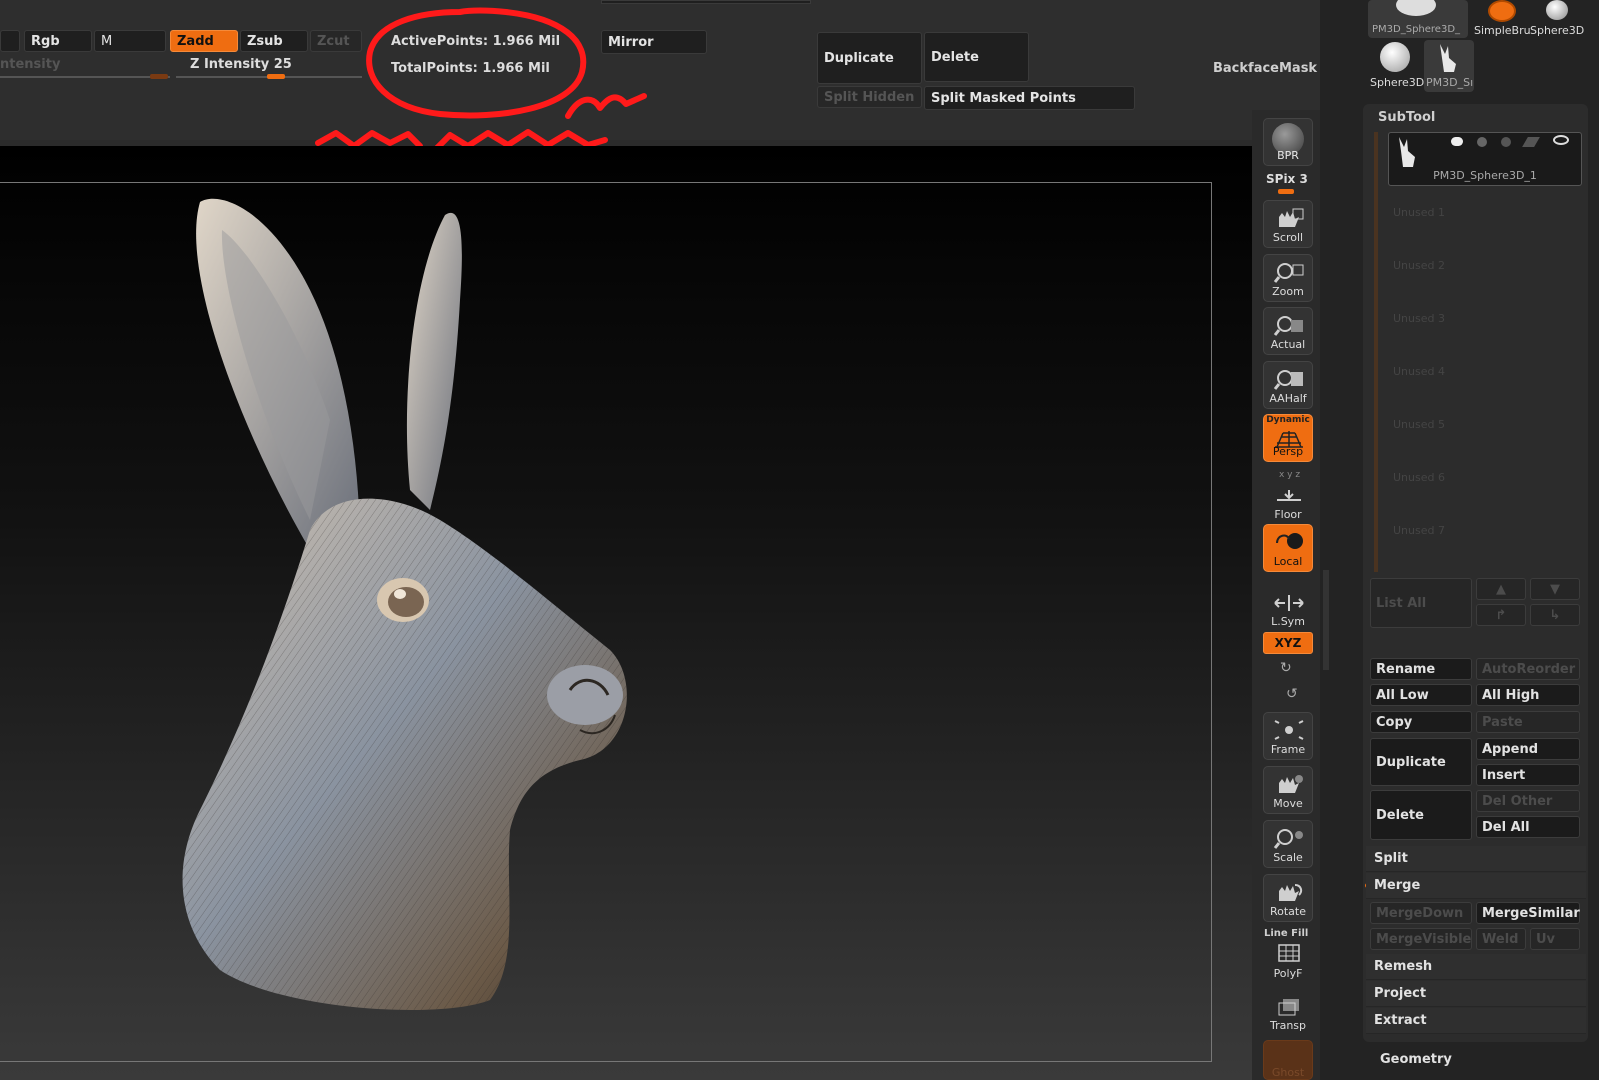  I want to click on del-other-button: Del Other, so click(1528, 801).